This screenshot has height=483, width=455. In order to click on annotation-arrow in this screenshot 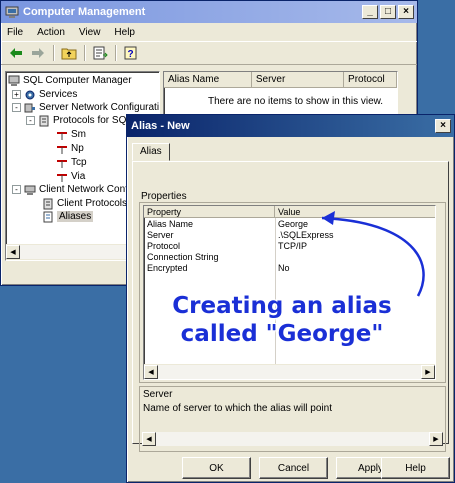, I will do `click(373, 254)`.